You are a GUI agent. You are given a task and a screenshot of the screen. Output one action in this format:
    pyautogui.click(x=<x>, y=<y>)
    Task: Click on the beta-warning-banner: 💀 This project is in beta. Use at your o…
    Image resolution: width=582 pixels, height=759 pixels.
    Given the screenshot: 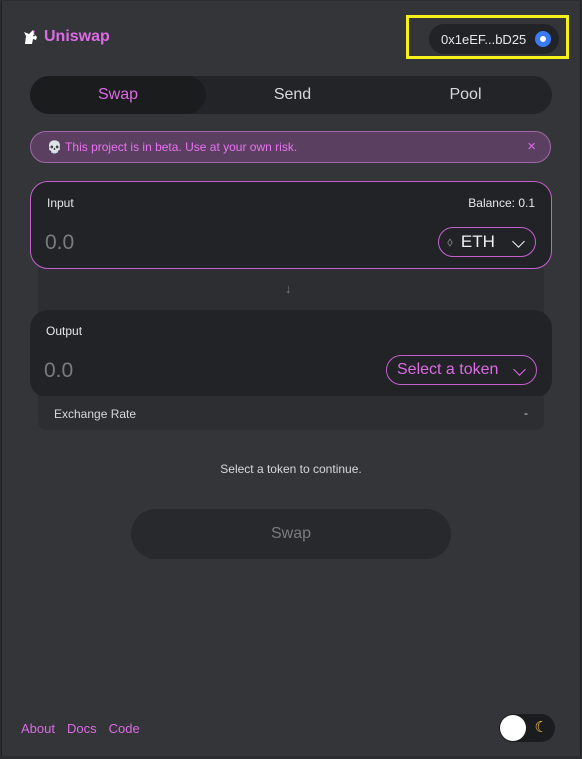 What is the action you would take?
    pyautogui.click(x=290, y=147)
    